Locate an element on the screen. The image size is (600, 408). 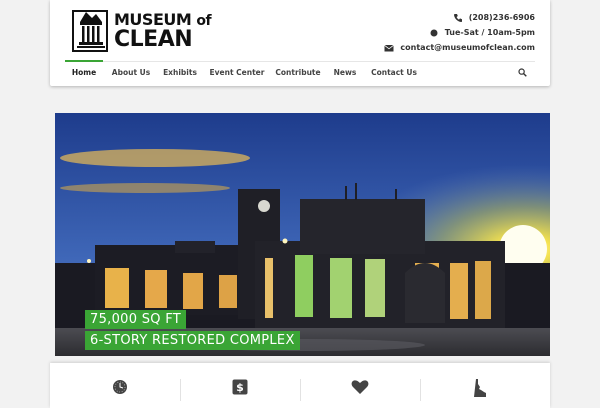
hero-caption-size: 75,000 SQ FT is located at coordinates (136, 319).